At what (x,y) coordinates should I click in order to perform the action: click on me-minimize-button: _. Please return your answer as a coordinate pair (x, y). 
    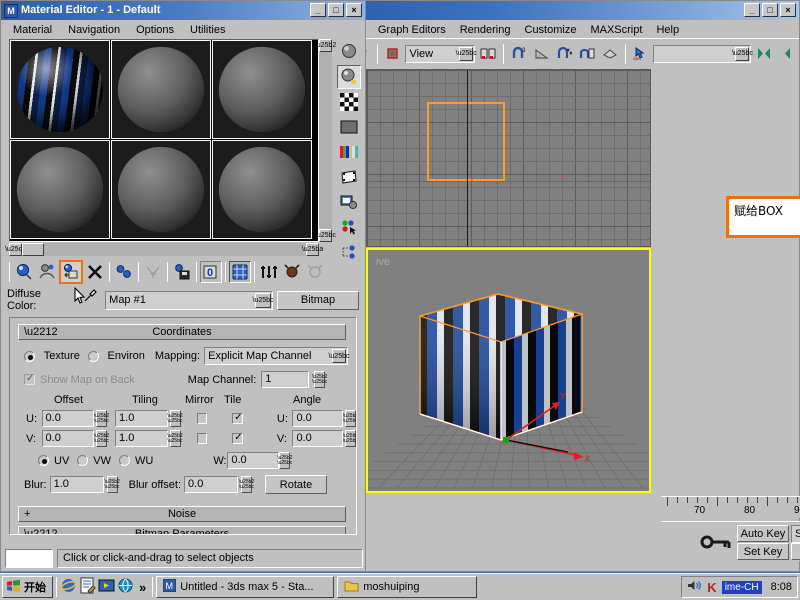
    Looking at the image, I should click on (318, 10).